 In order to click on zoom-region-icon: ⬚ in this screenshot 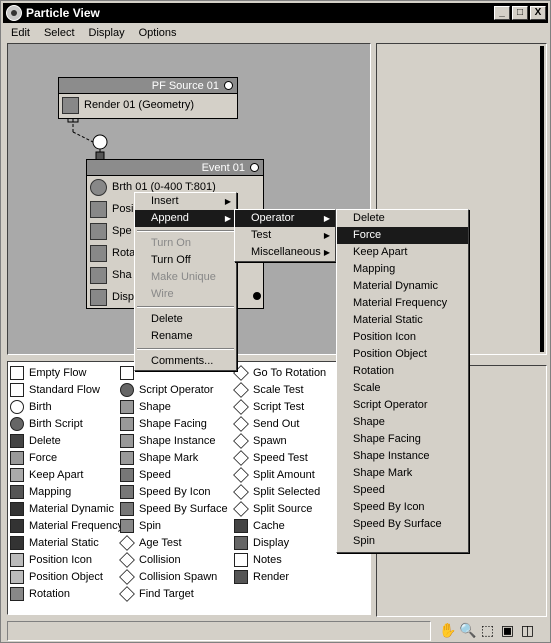, I will do `click(487, 630)`.